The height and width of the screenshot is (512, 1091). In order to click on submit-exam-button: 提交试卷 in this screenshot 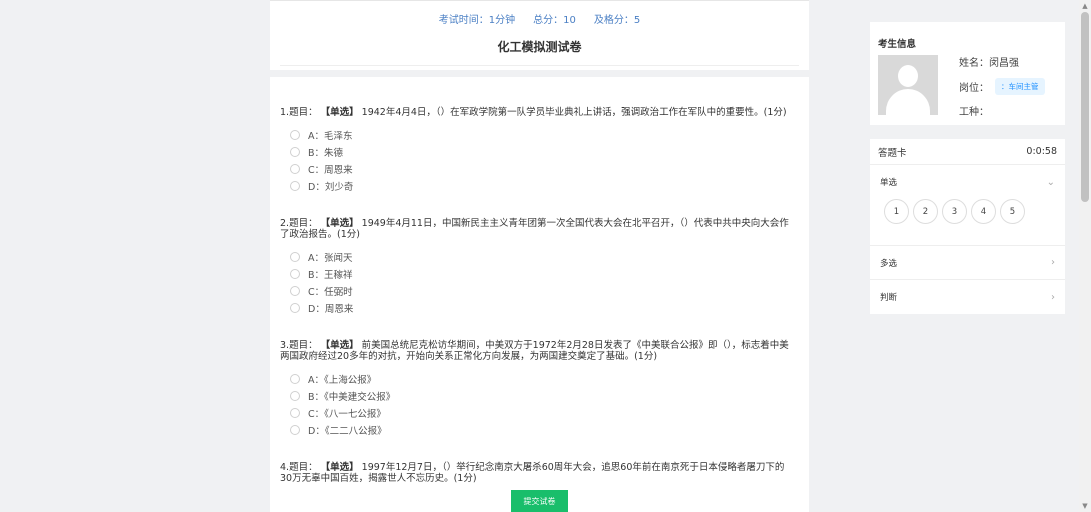, I will do `click(539, 501)`.